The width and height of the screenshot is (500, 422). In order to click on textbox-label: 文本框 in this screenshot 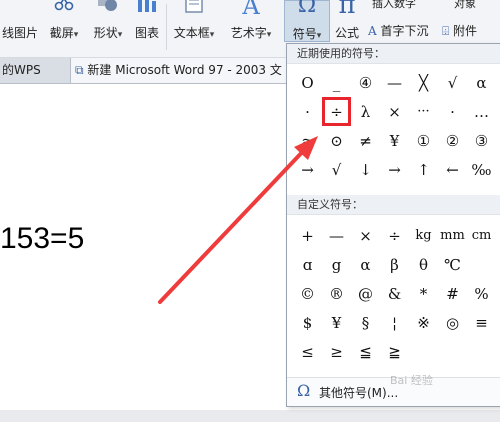, I will do `click(191, 33)`.